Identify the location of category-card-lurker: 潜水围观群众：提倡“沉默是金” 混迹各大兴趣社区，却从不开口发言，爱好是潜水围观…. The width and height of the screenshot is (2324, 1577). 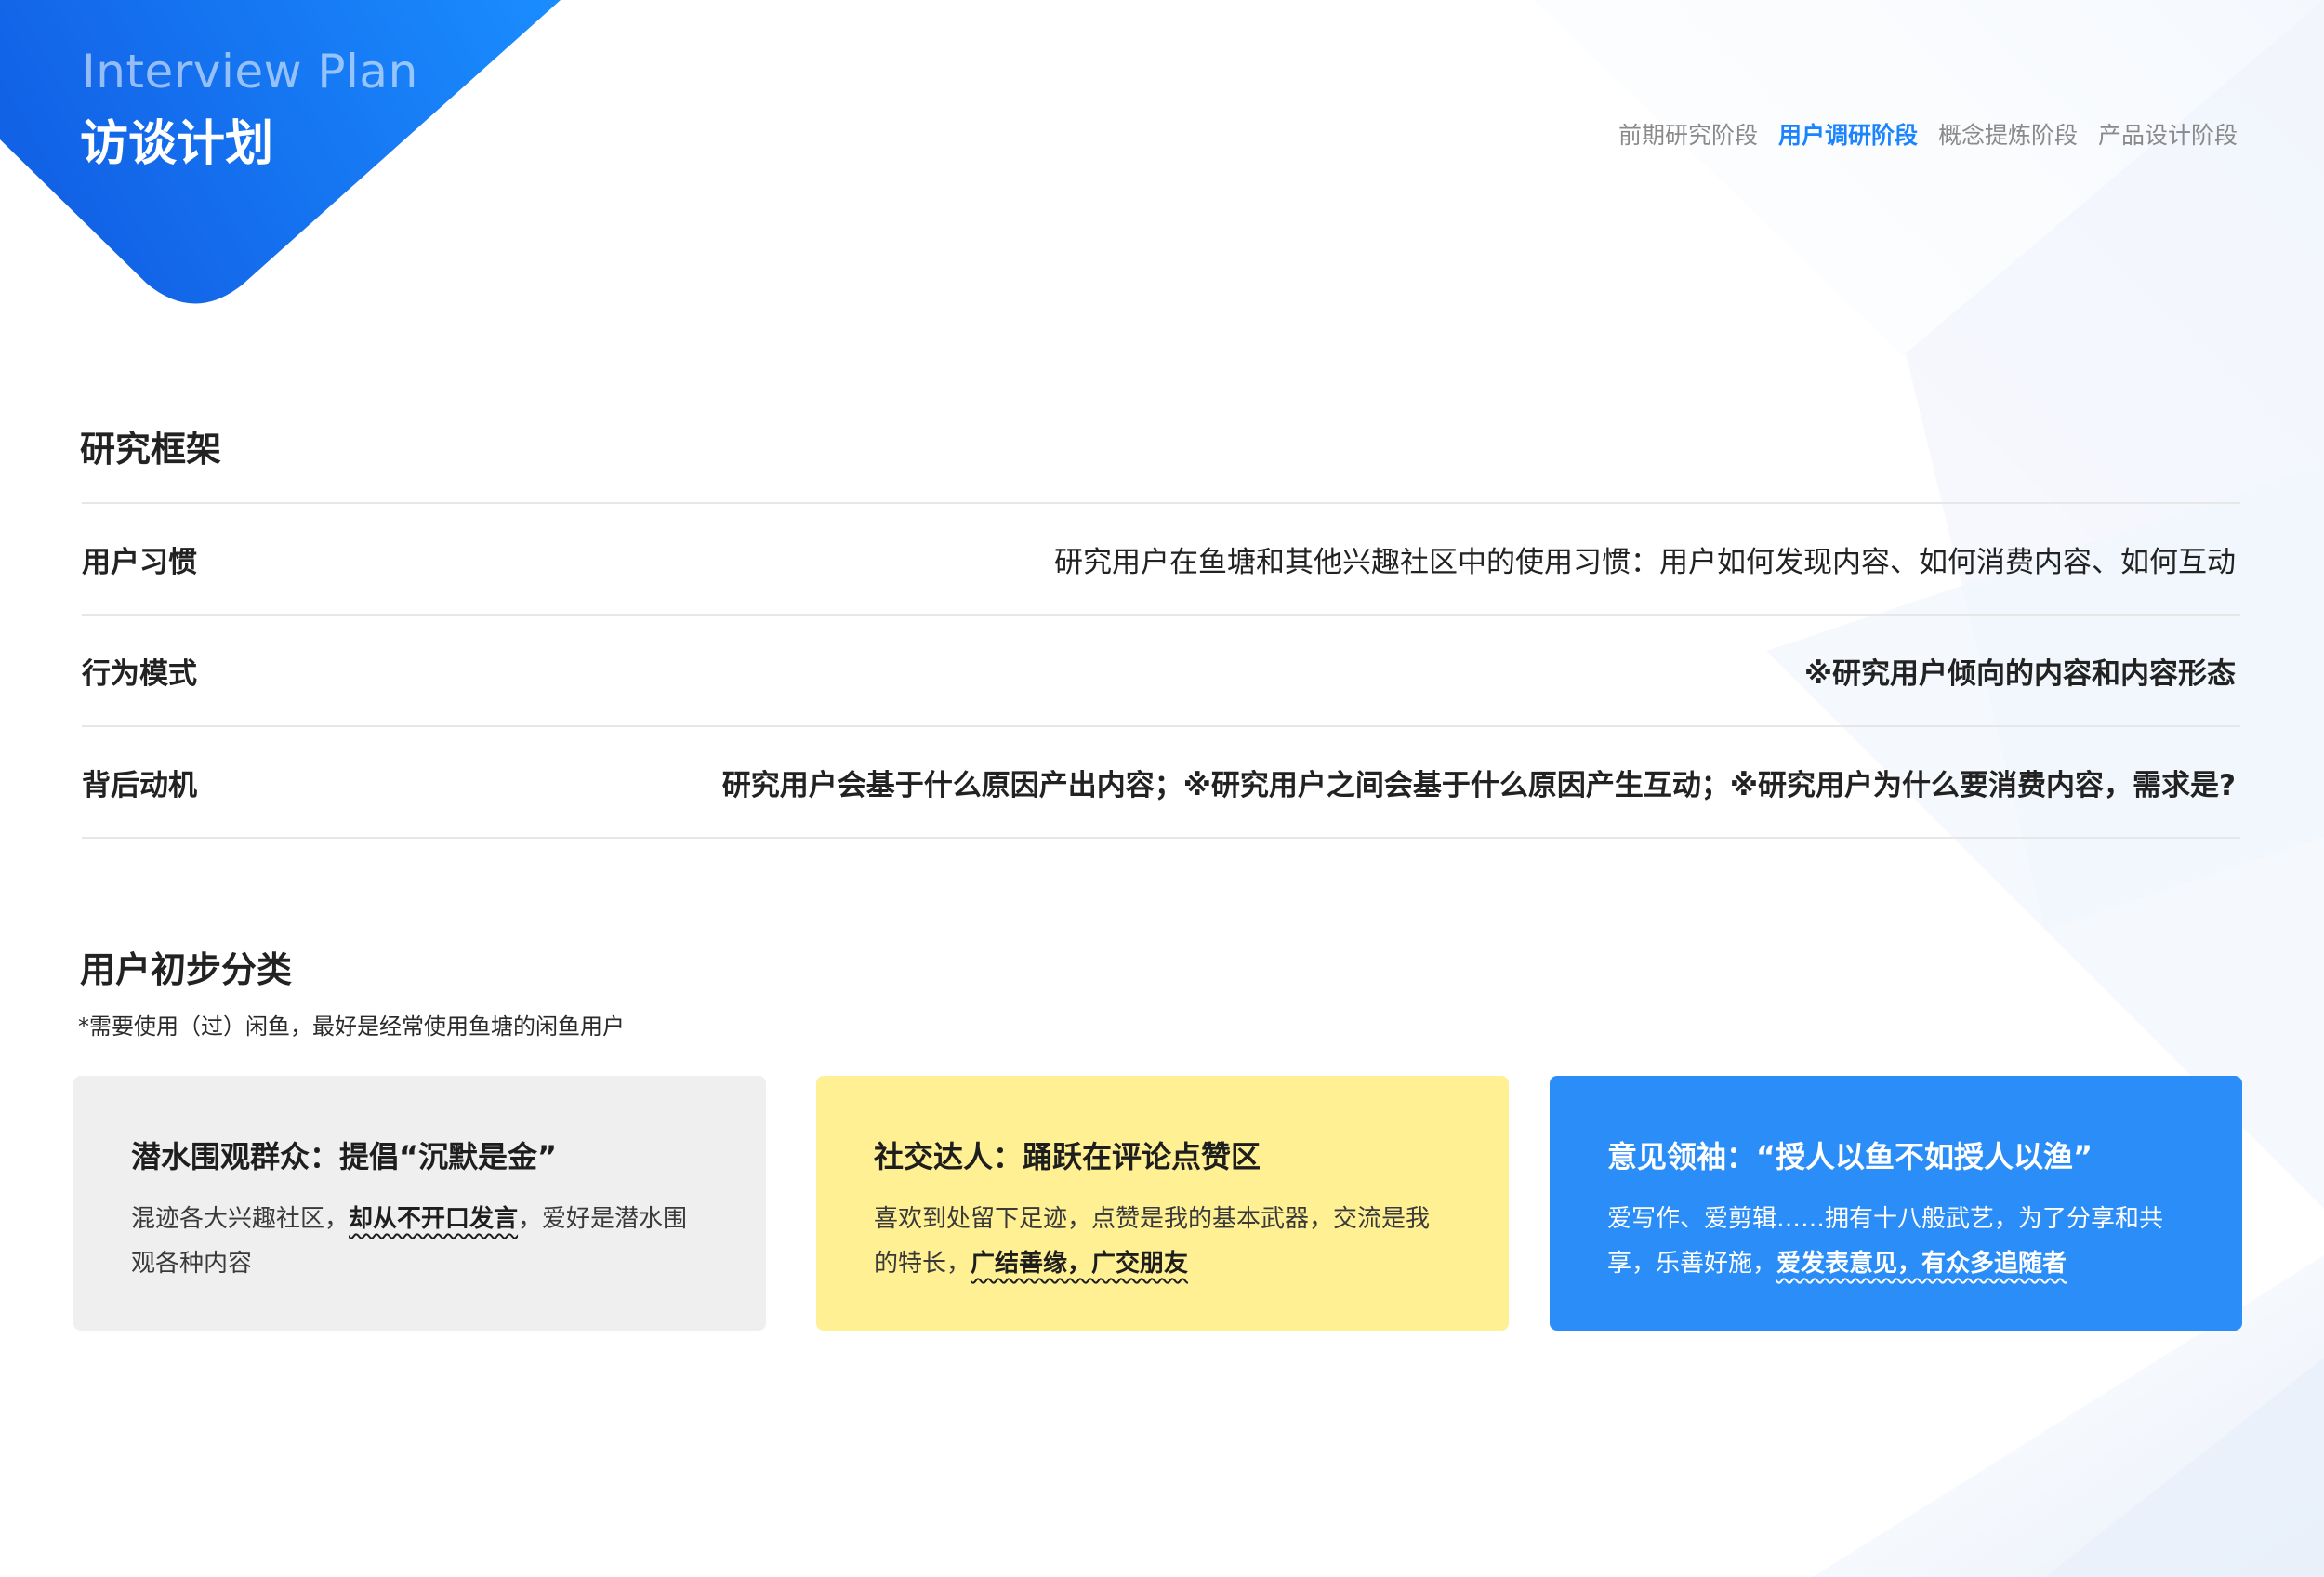
(419, 1203).